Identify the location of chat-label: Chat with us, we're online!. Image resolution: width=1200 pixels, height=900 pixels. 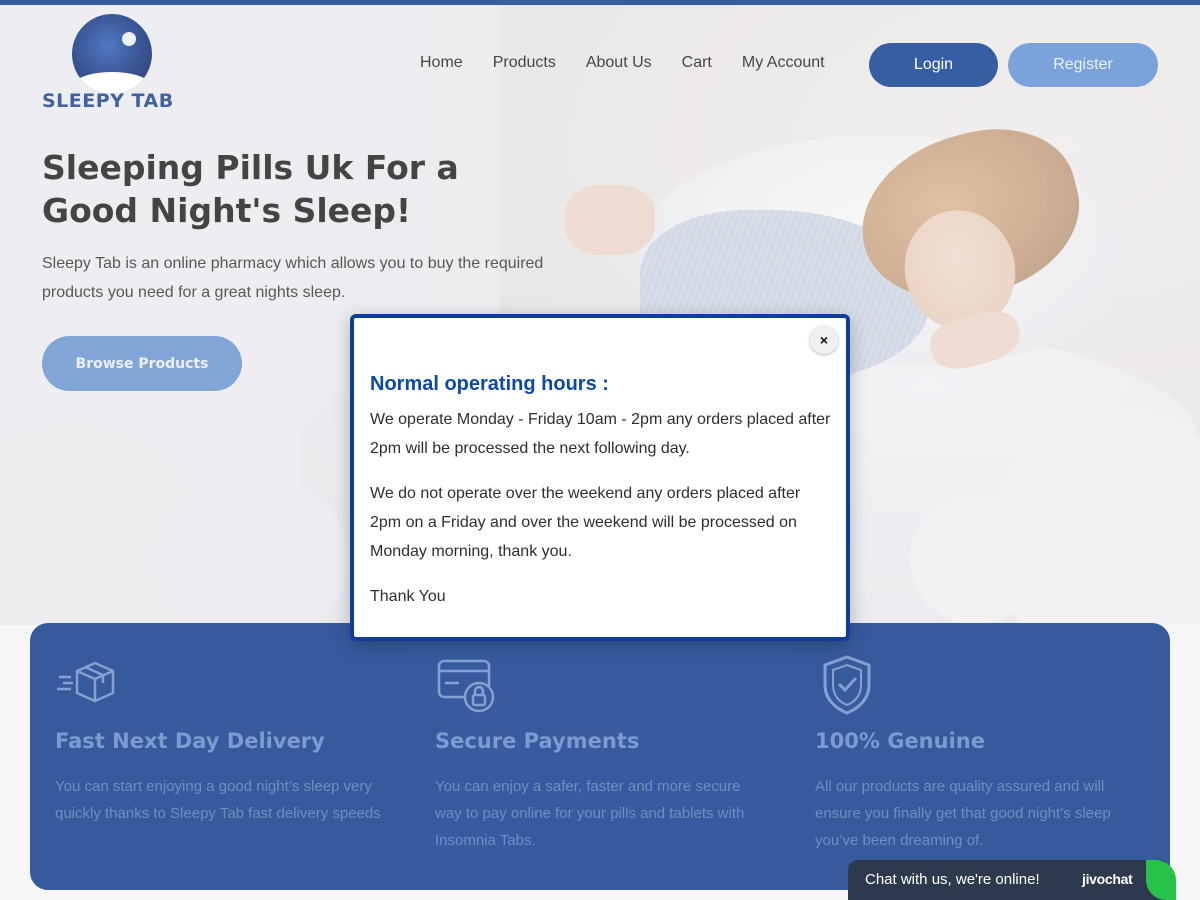
(952, 879).